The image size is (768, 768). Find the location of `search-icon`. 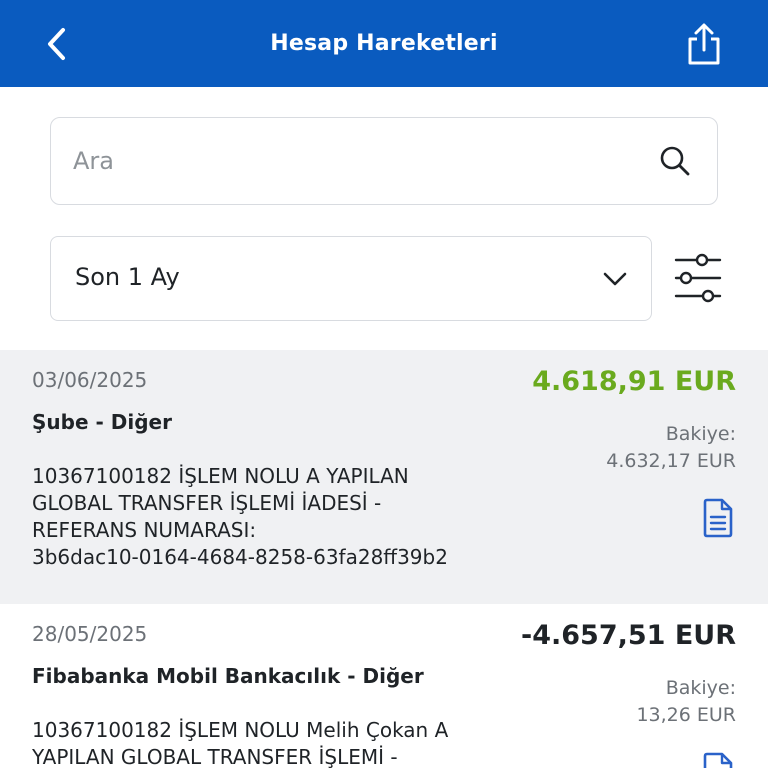

search-icon is located at coordinates (675, 161).